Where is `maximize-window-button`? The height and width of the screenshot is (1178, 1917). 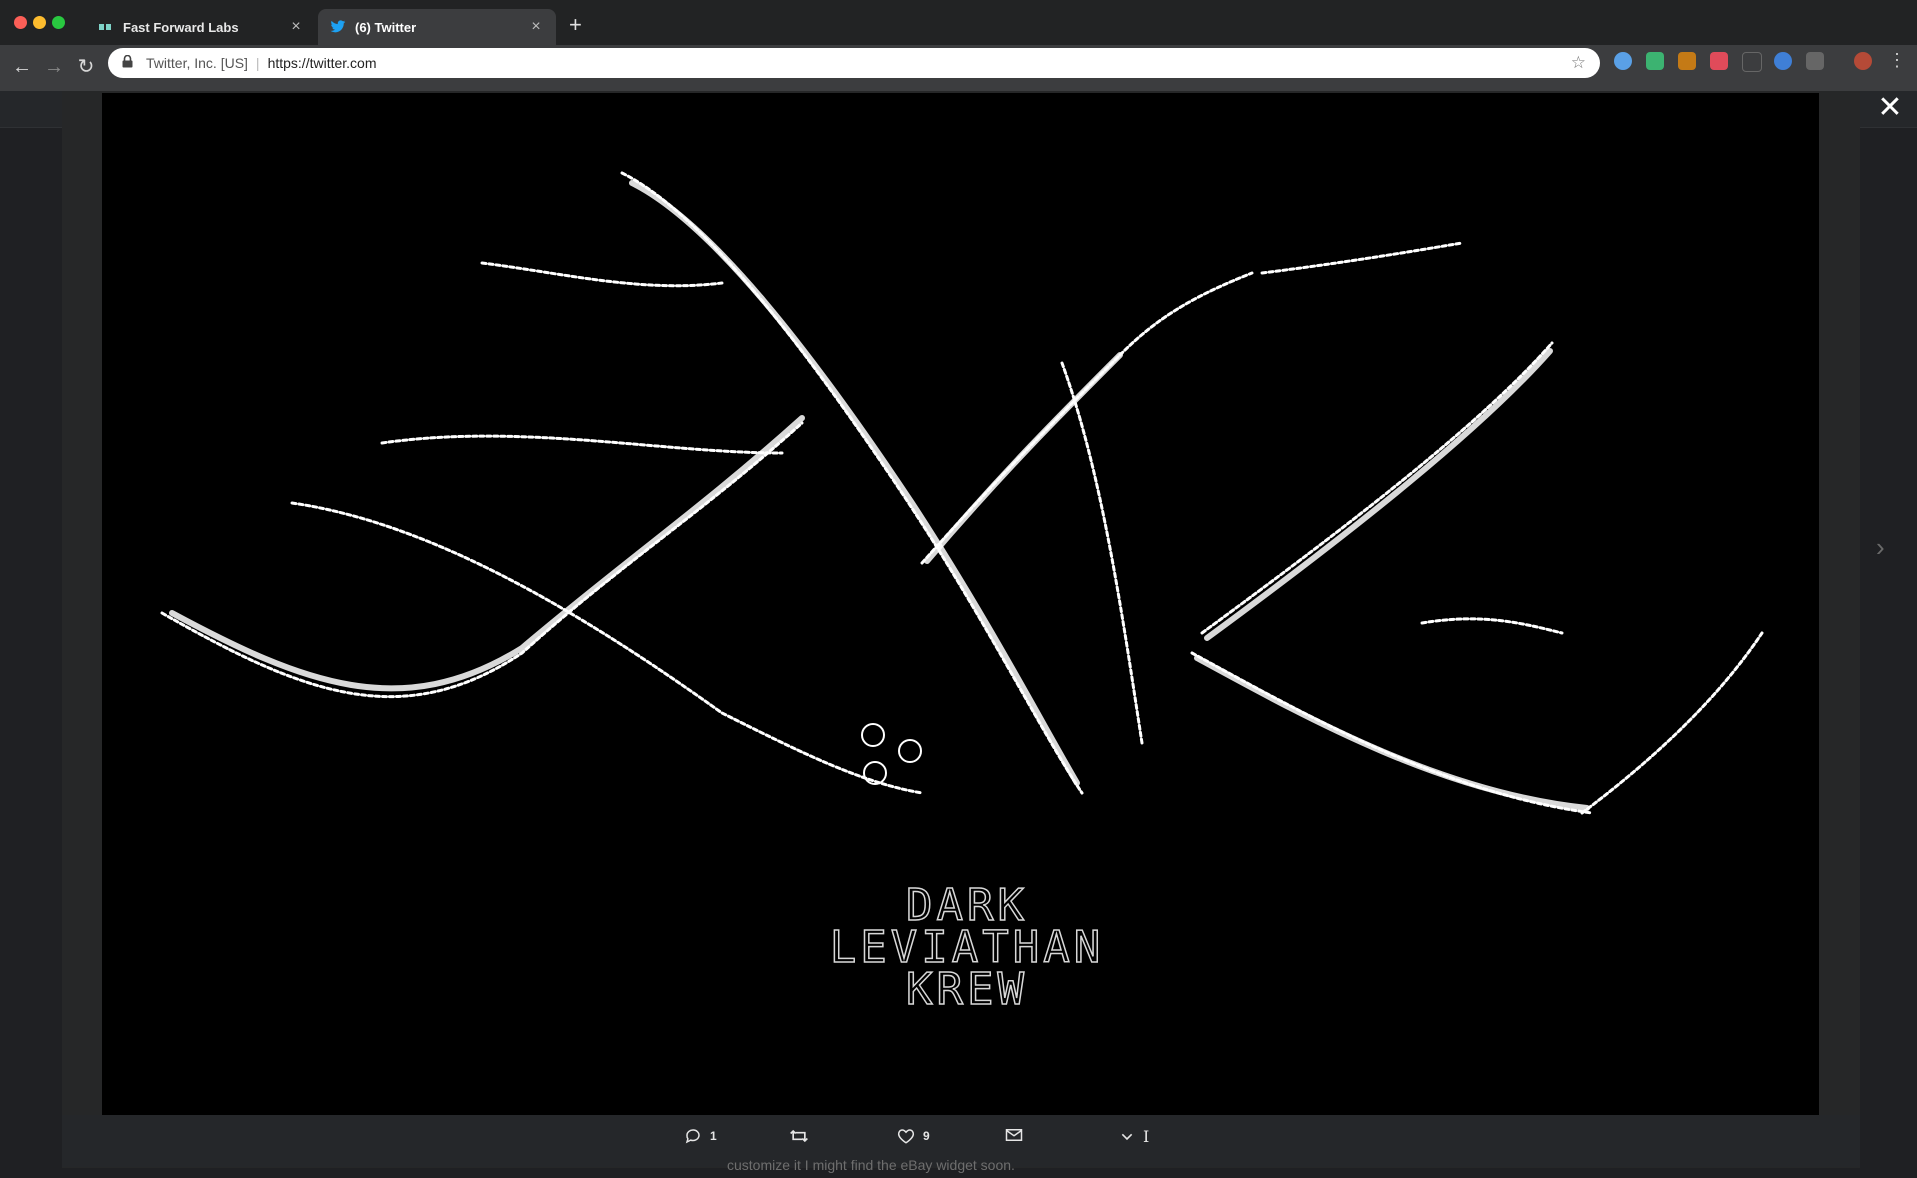 maximize-window-button is located at coordinates (58, 22).